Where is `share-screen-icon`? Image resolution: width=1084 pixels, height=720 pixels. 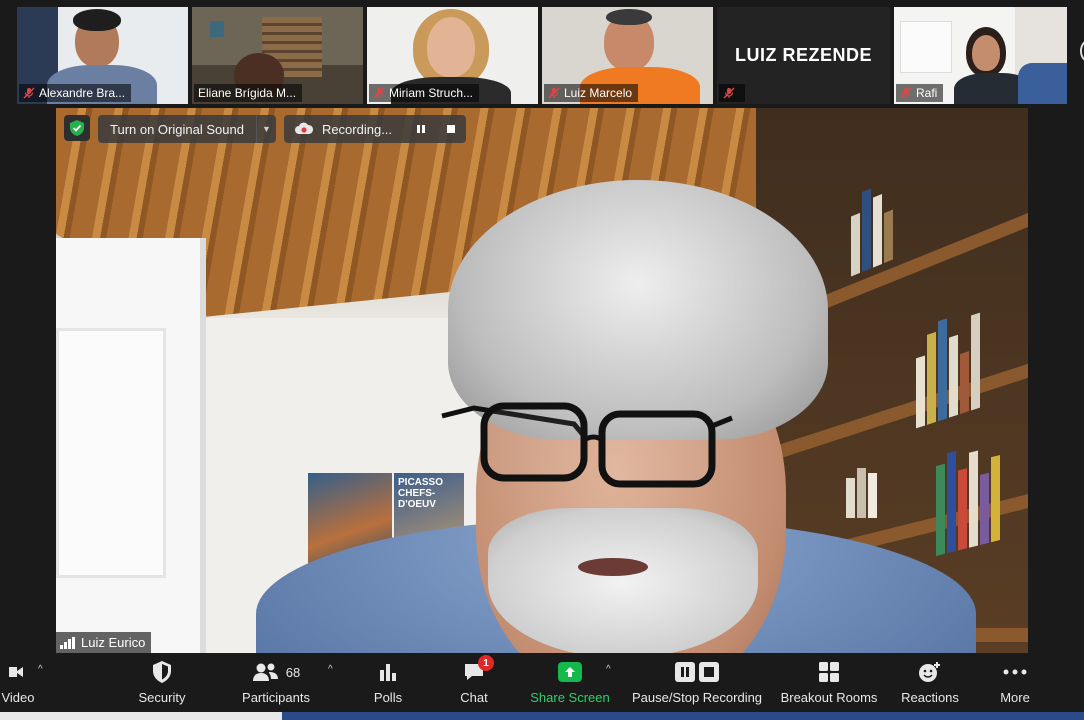 share-screen-icon is located at coordinates (570, 672).